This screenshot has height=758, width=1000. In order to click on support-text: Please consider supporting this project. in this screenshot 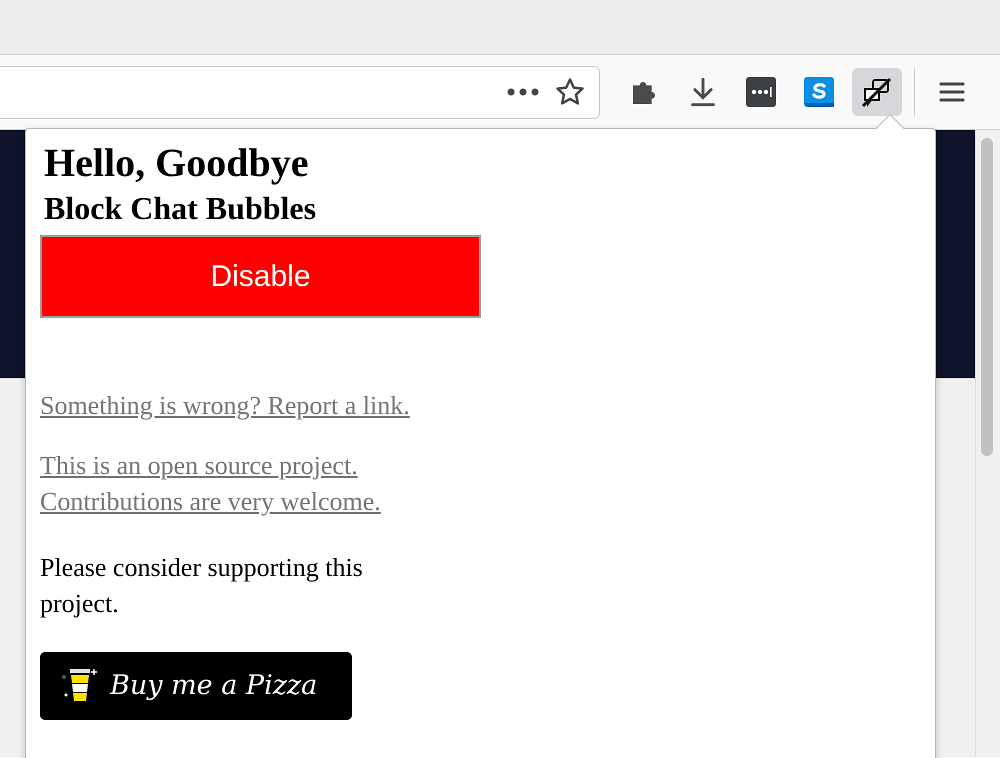, I will do `click(202, 586)`.